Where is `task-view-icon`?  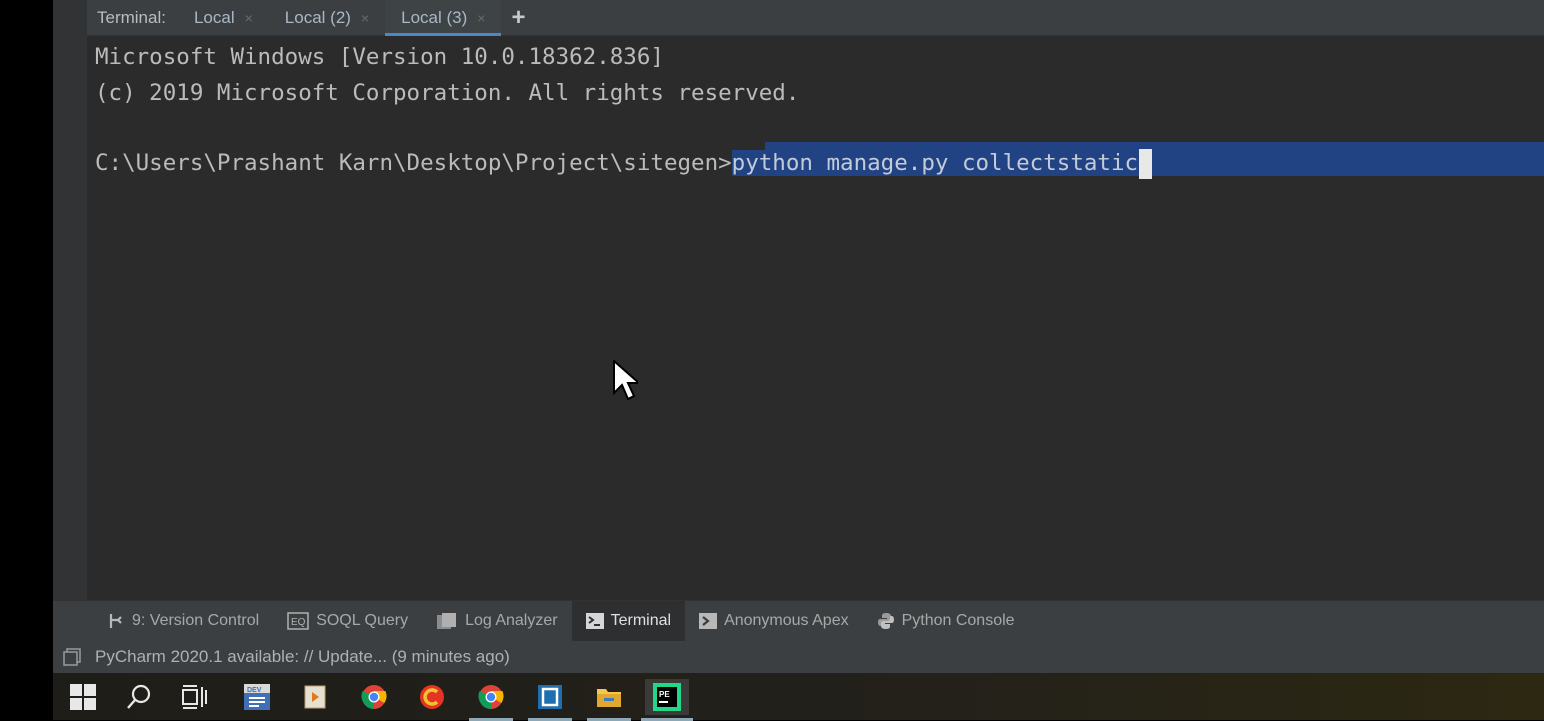
task-view-icon is located at coordinates (195, 697).